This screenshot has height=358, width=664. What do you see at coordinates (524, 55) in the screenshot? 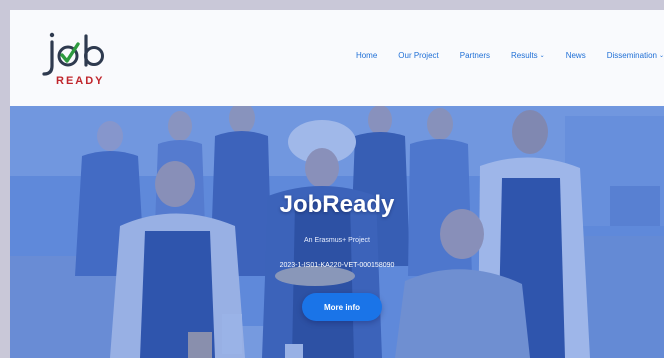
I see `nav-results-label: Results` at bounding box center [524, 55].